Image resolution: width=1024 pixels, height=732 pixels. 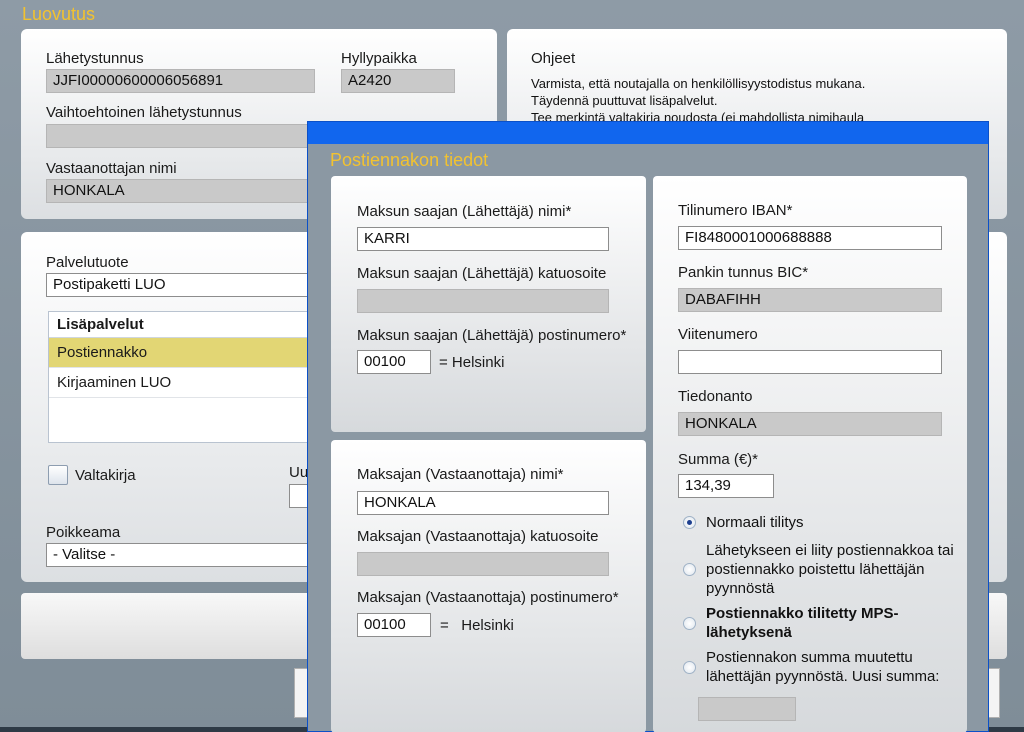 What do you see at coordinates (810, 238) in the screenshot?
I see `iban-field: FI8480001000688888` at bounding box center [810, 238].